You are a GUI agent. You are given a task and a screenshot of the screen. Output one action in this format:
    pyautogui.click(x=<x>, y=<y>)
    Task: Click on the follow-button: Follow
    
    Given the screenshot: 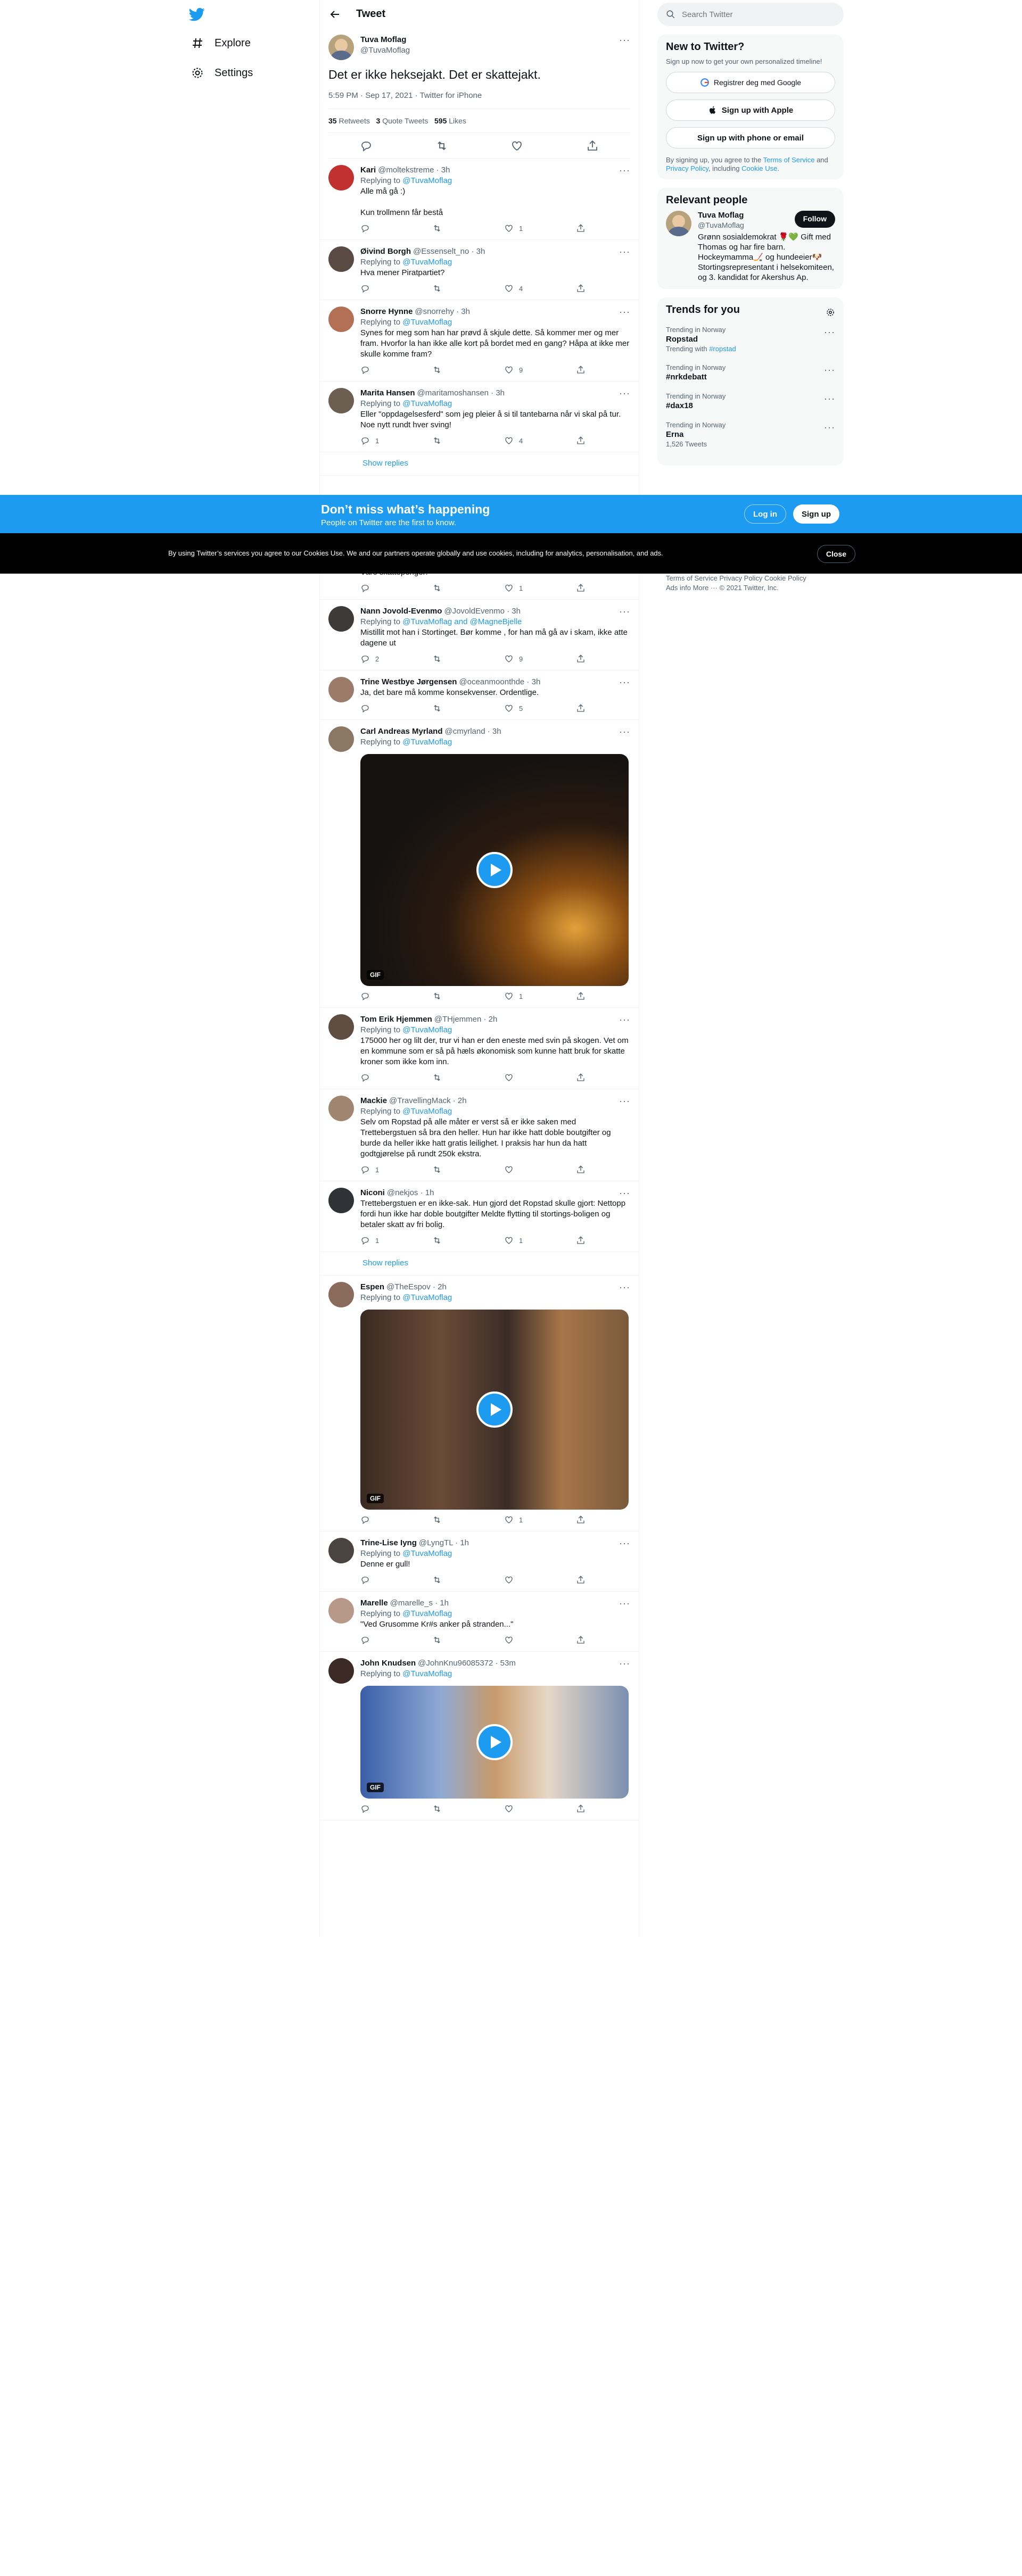 What is the action you would take?
    pyautogui.click(x=814, y=219)
    